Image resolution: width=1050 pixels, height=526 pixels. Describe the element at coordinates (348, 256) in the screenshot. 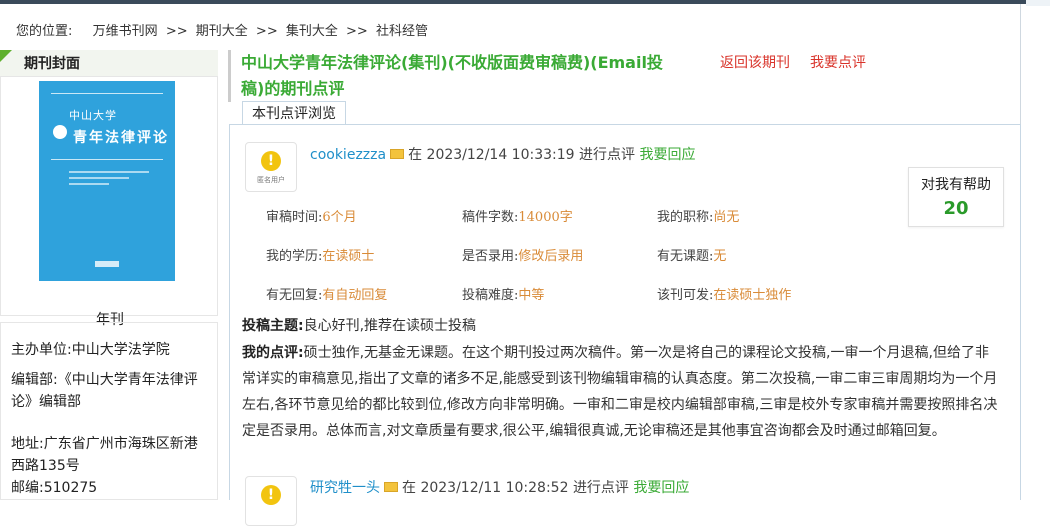

I see `field-value: 在读硕士` at that location.